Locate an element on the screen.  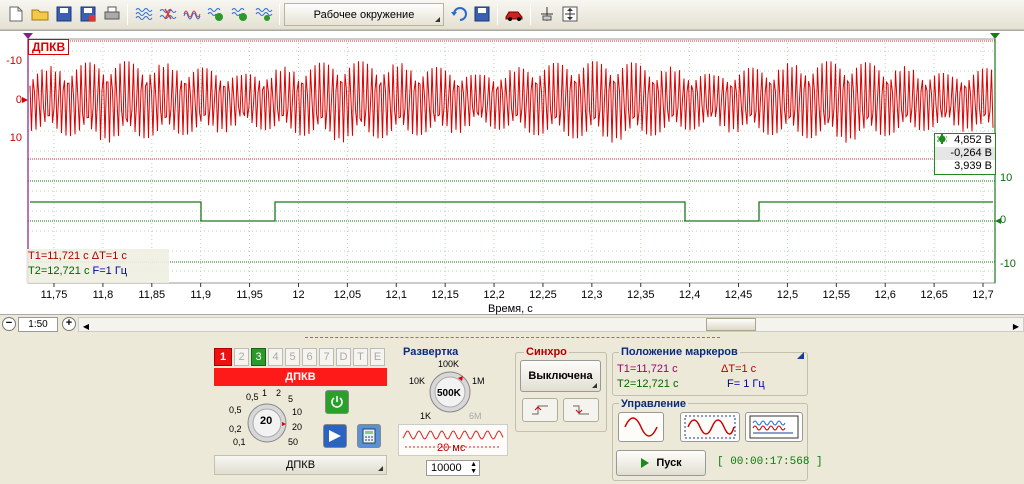
new-file-icon is located at coordinates (16, 14).